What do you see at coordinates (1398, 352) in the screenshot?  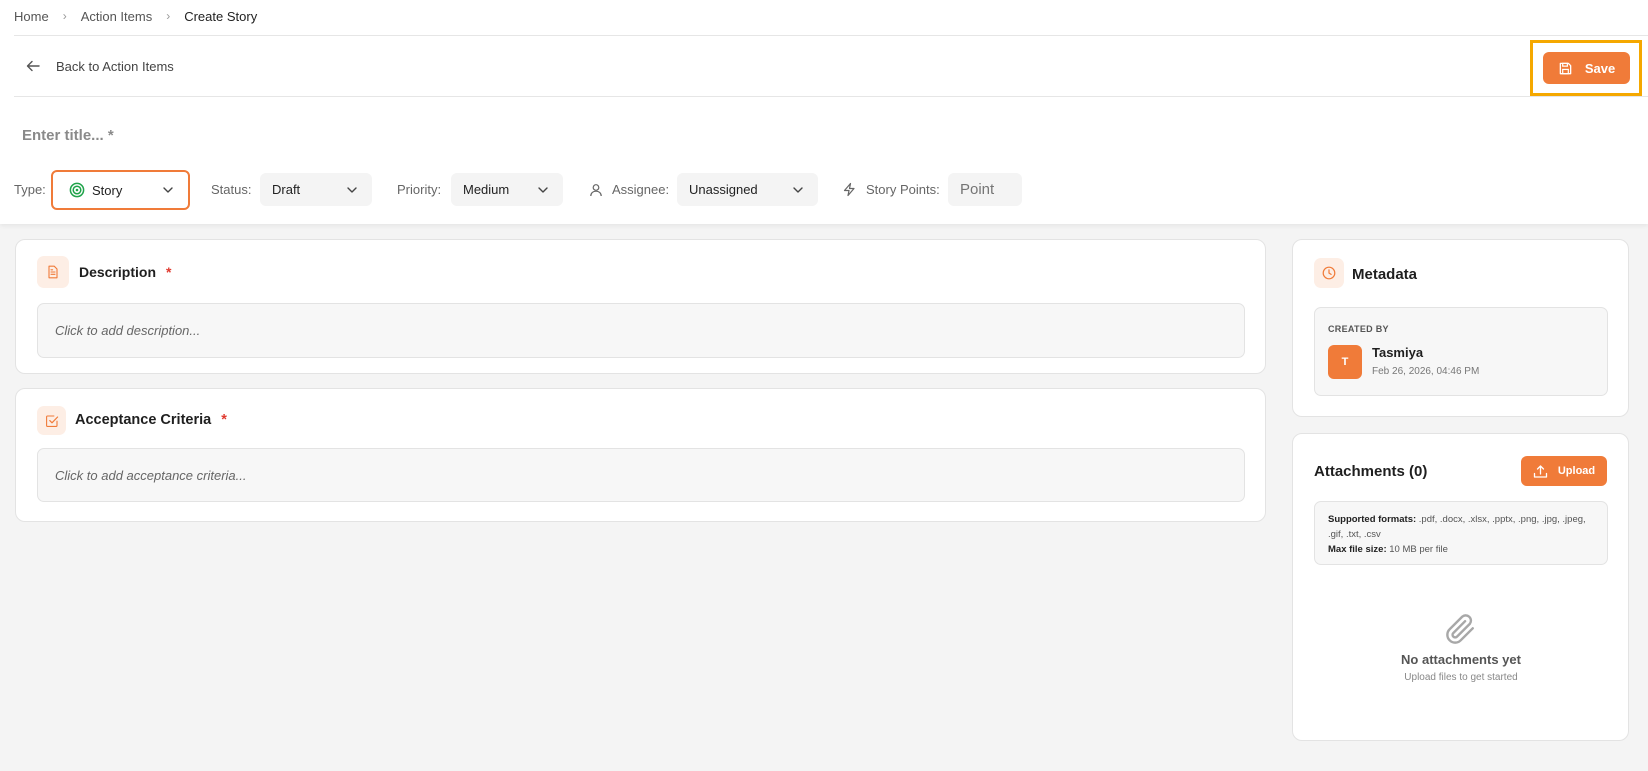 I see `creator-name: Tasmiya` at bounding box center [1398, 352].